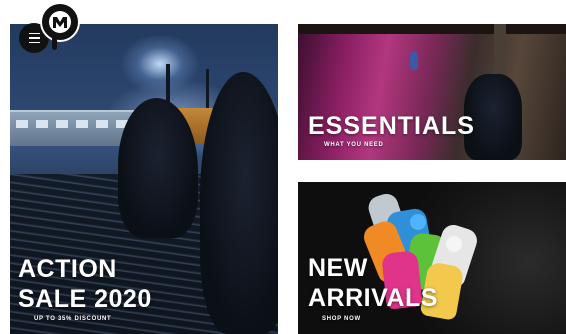 Image resolution: width=566 pixels, height=334 pixels. Describe the element at coordinates (341, 319) in the screenshot. I see `arrivals-subtitle: SHOP NOW` at that location.